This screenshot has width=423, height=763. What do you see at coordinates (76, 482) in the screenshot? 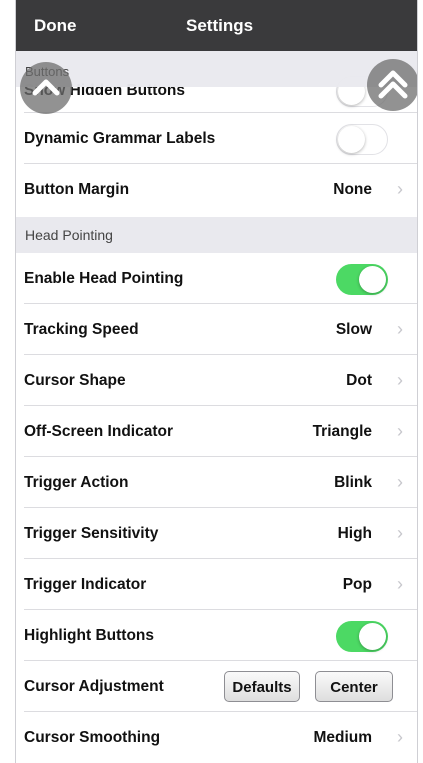
I see `row-label: Trigger Action` at bounding box center [76, 482].